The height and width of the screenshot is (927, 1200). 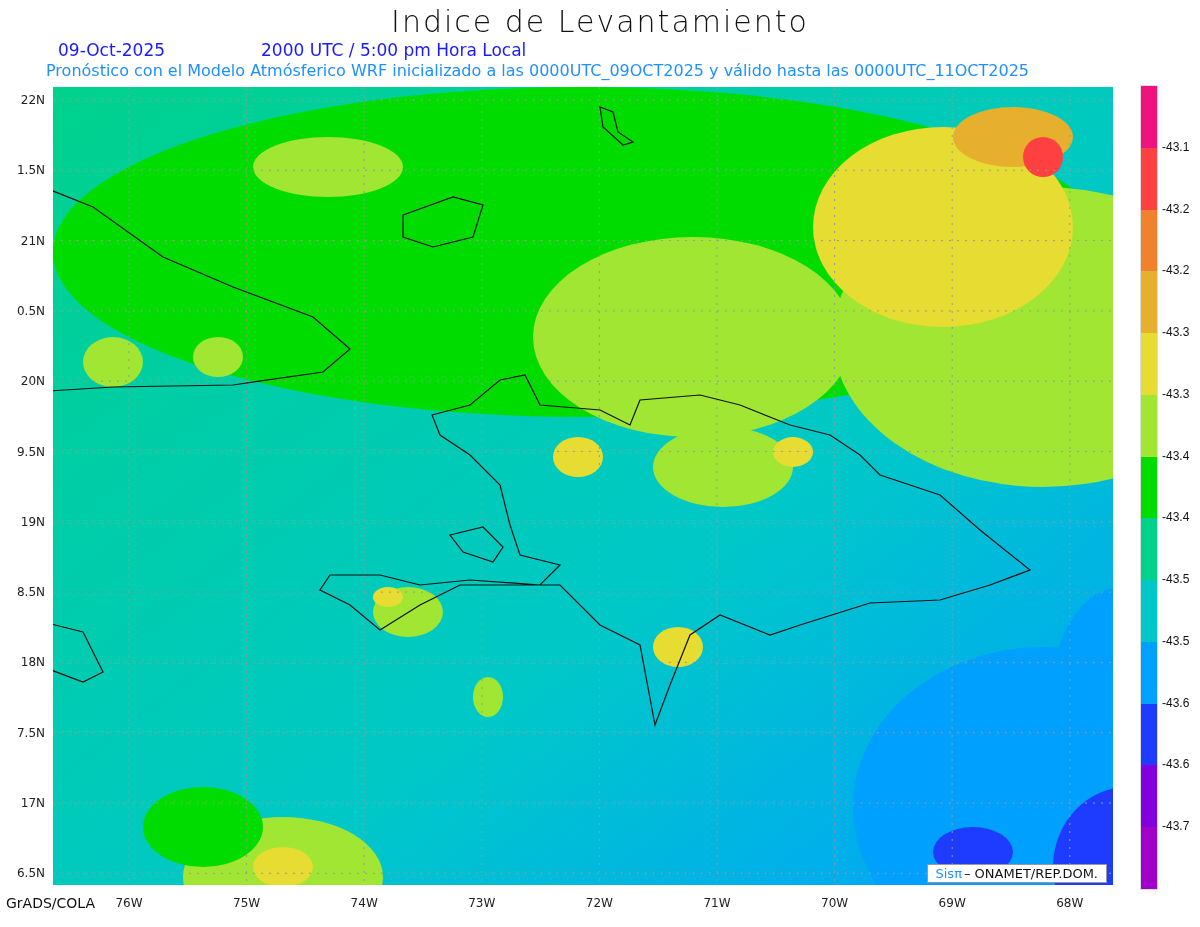 What do you see at coordinates (32, 662) in the screenshot?
I see `latitude-label: 18N` at bounding box center [32, 662].